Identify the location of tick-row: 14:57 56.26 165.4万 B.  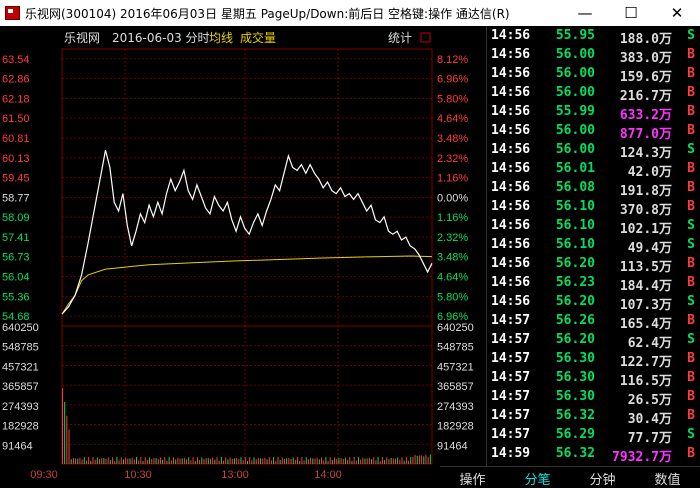
(593, 322).